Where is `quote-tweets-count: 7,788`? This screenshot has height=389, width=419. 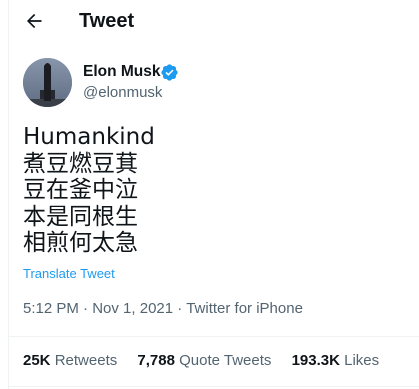
quote-tweets-count: 7,788 is located at coordinates (156, 360).